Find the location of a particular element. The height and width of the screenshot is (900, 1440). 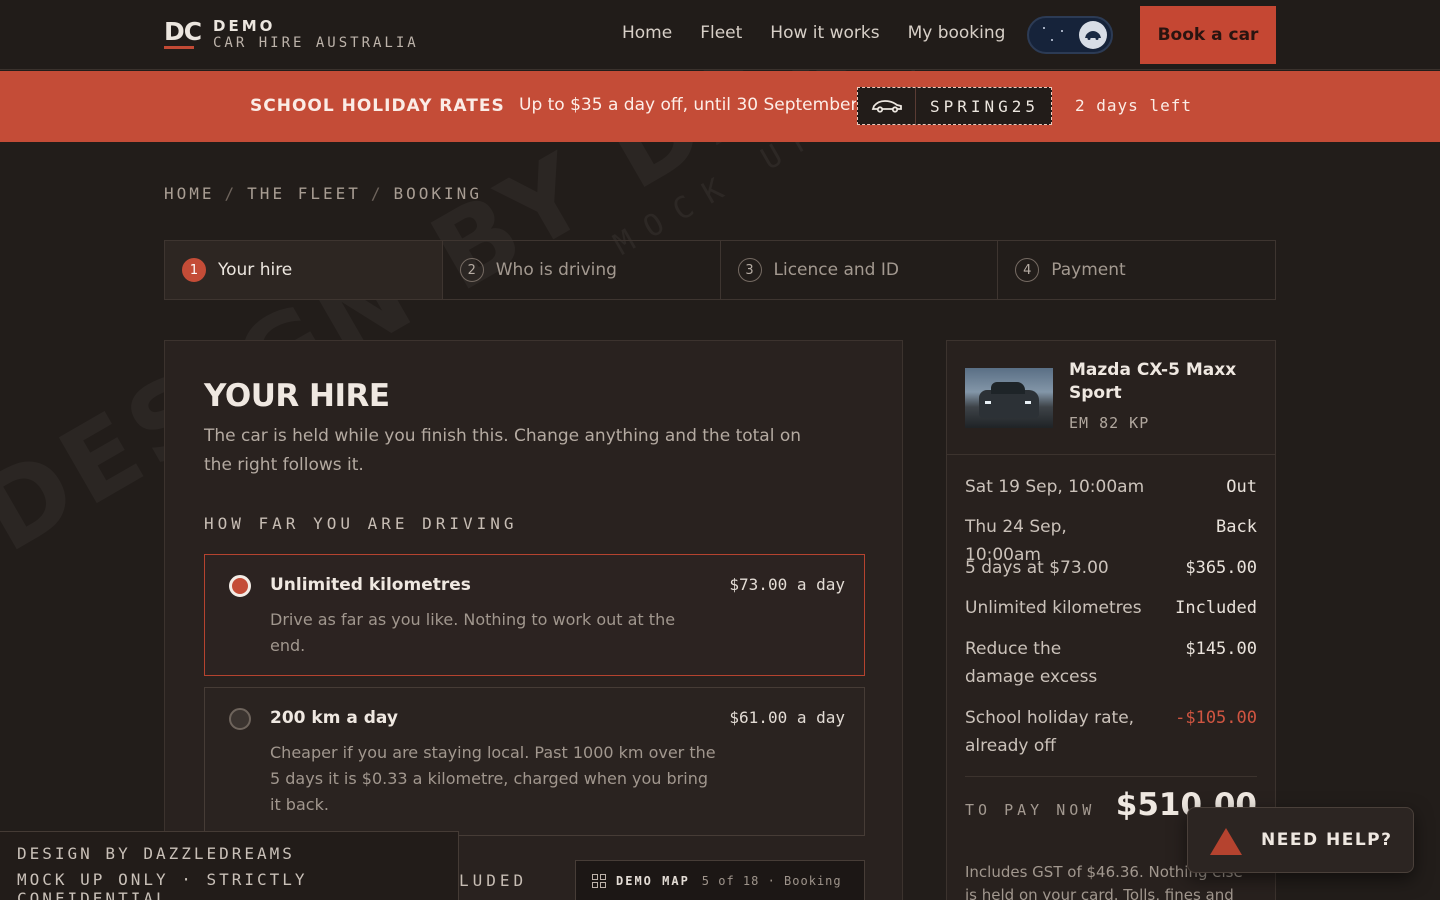

option-name: Unlimited kilometres is located at coordinates (370, 585).